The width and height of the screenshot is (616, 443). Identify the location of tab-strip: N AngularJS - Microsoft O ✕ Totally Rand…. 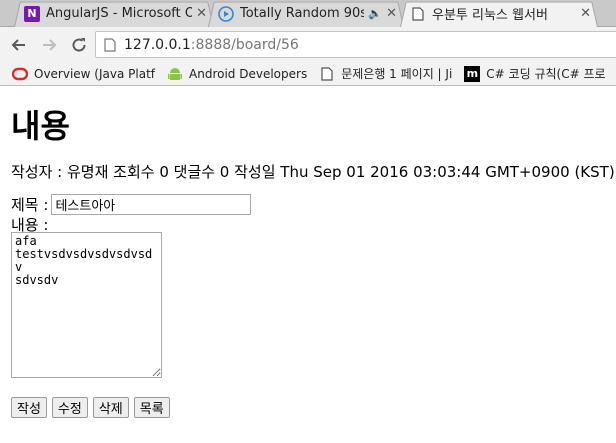
(308, 13).